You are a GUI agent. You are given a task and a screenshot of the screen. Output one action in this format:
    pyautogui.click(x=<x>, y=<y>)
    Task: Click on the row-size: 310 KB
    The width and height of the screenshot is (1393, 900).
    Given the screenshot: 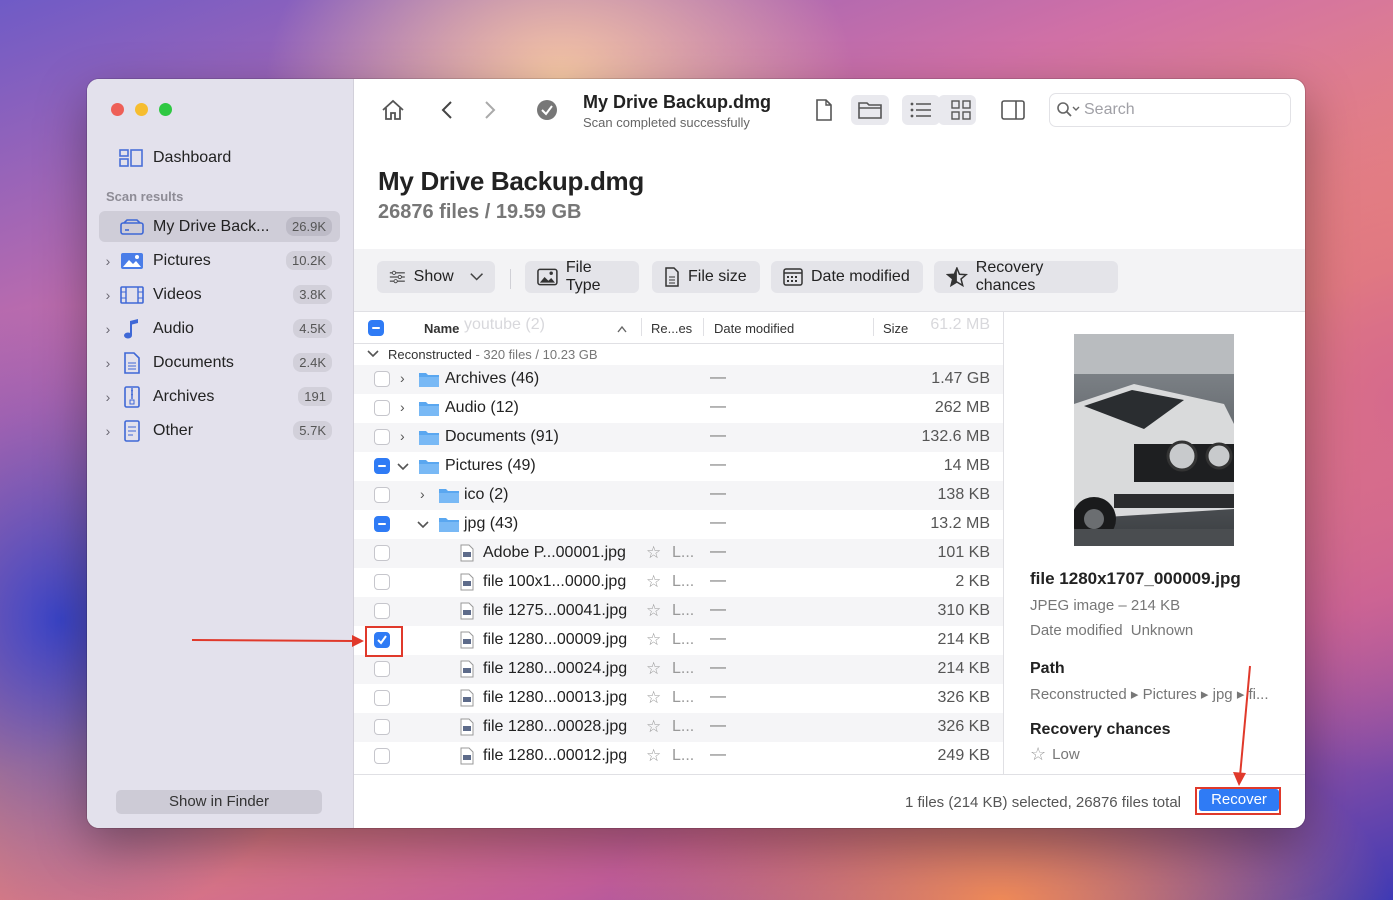 What is the action you would take?
    pyautogui.click(x=963, y=610)
    